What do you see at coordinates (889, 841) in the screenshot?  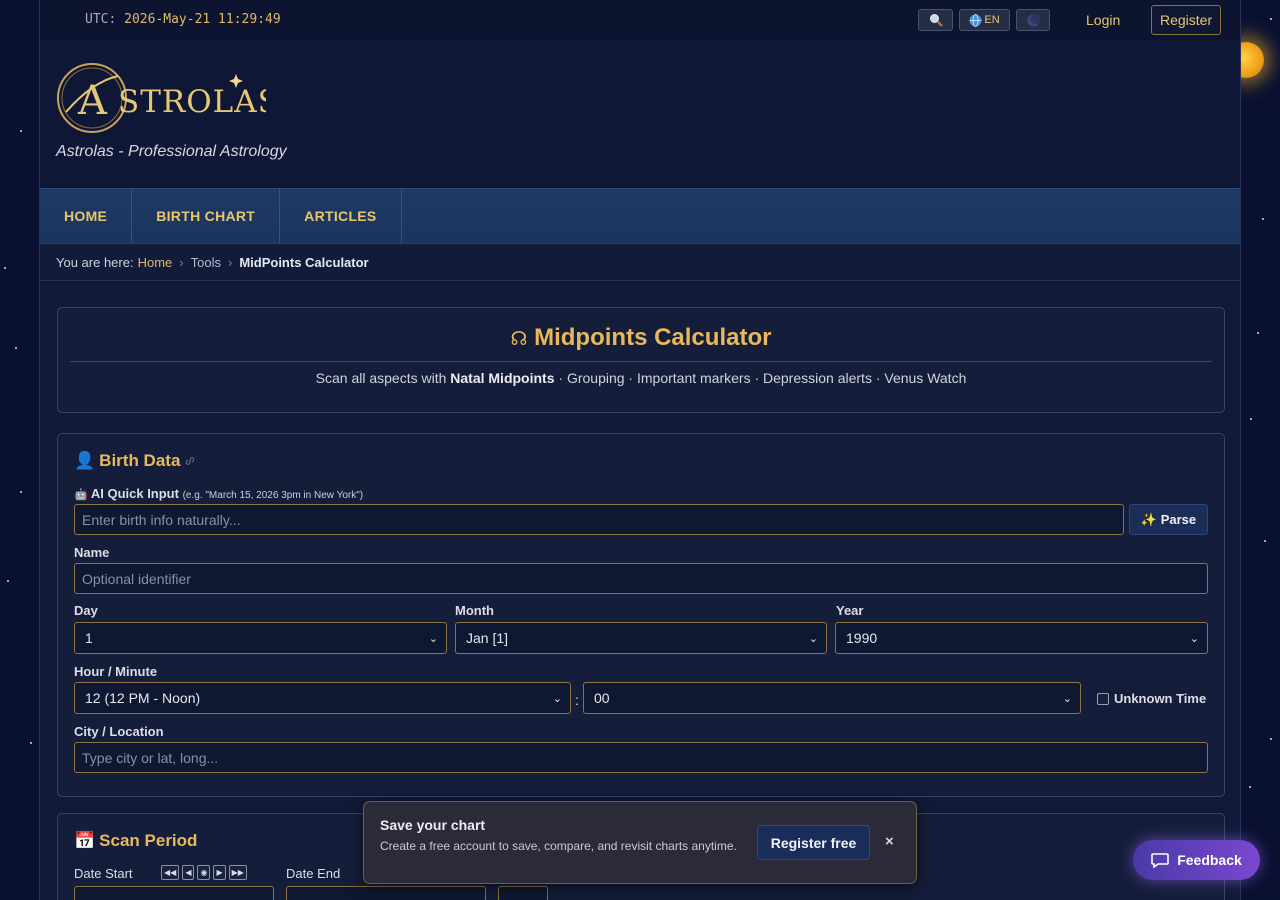 I see `close-icon: ×` at bounding box center [889, 841].